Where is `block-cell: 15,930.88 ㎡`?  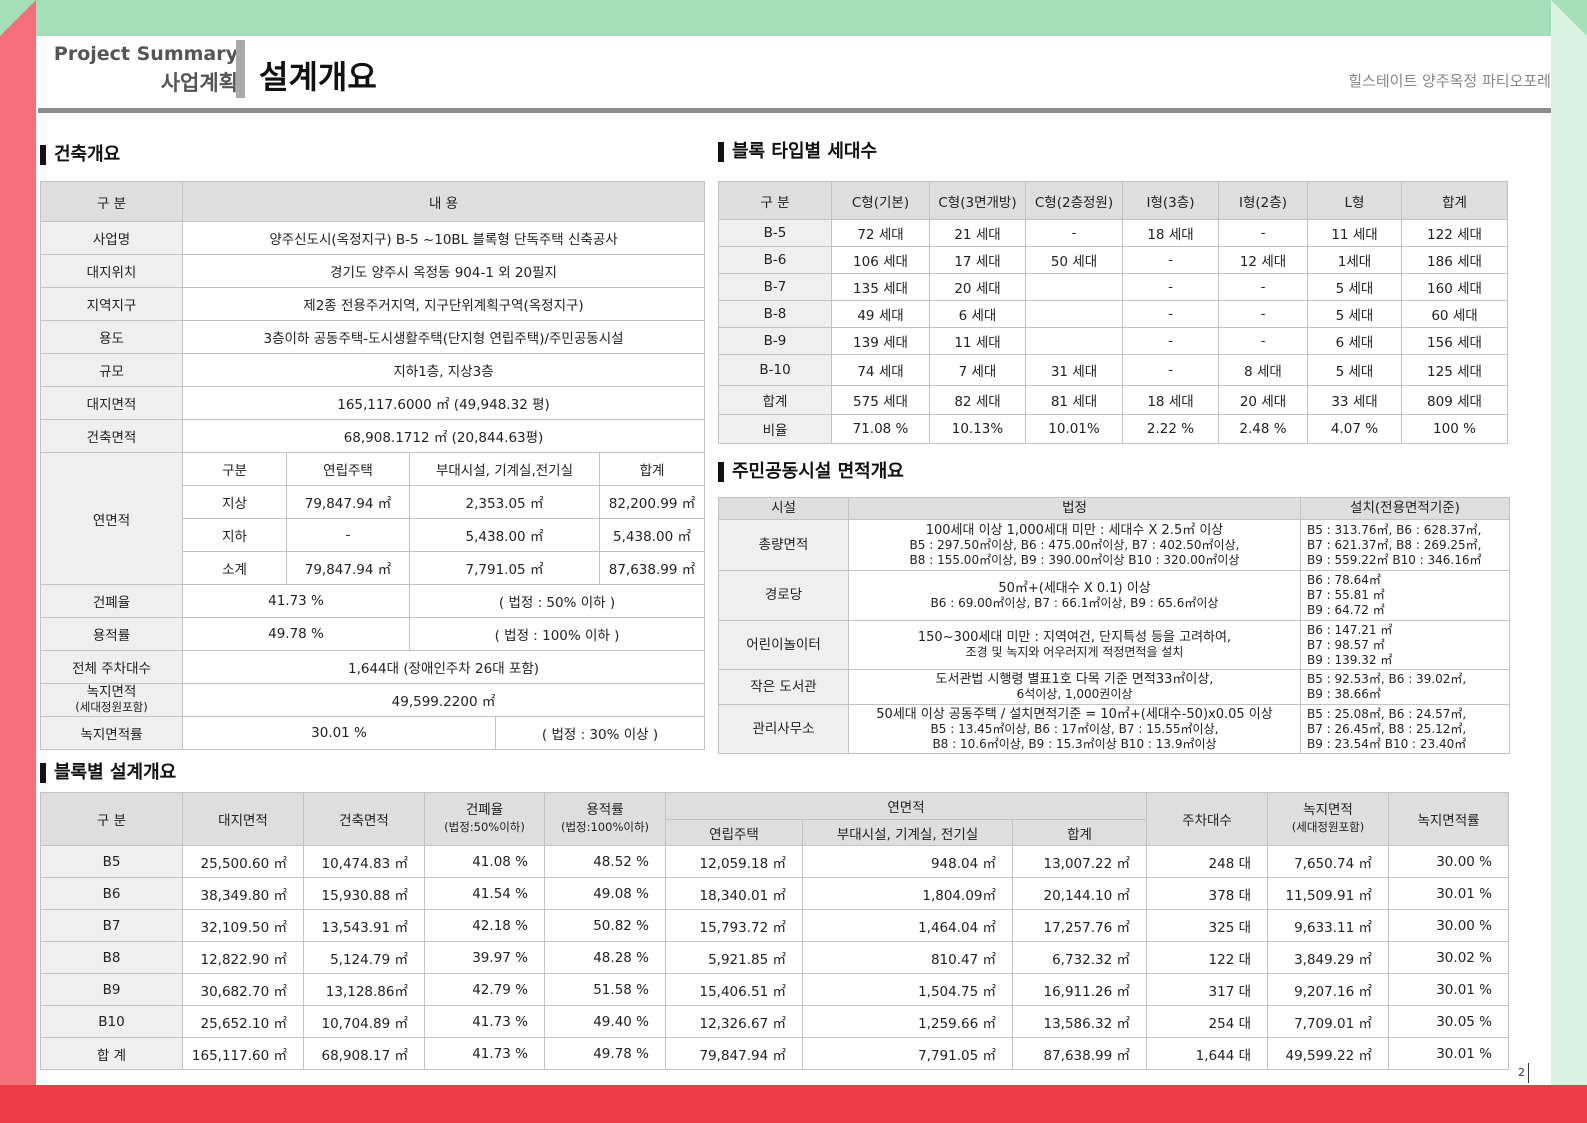
block-cell: 15,930.88 ㎡ is located at coordinates (364, 893).